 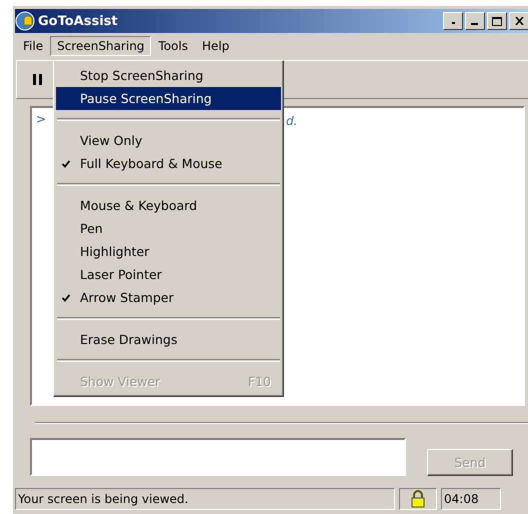 What do you see at coordinates (101, 46) in the screenshot?
I see `menu-bar-item: ScreenSharing` at bounding box center [101, 46].